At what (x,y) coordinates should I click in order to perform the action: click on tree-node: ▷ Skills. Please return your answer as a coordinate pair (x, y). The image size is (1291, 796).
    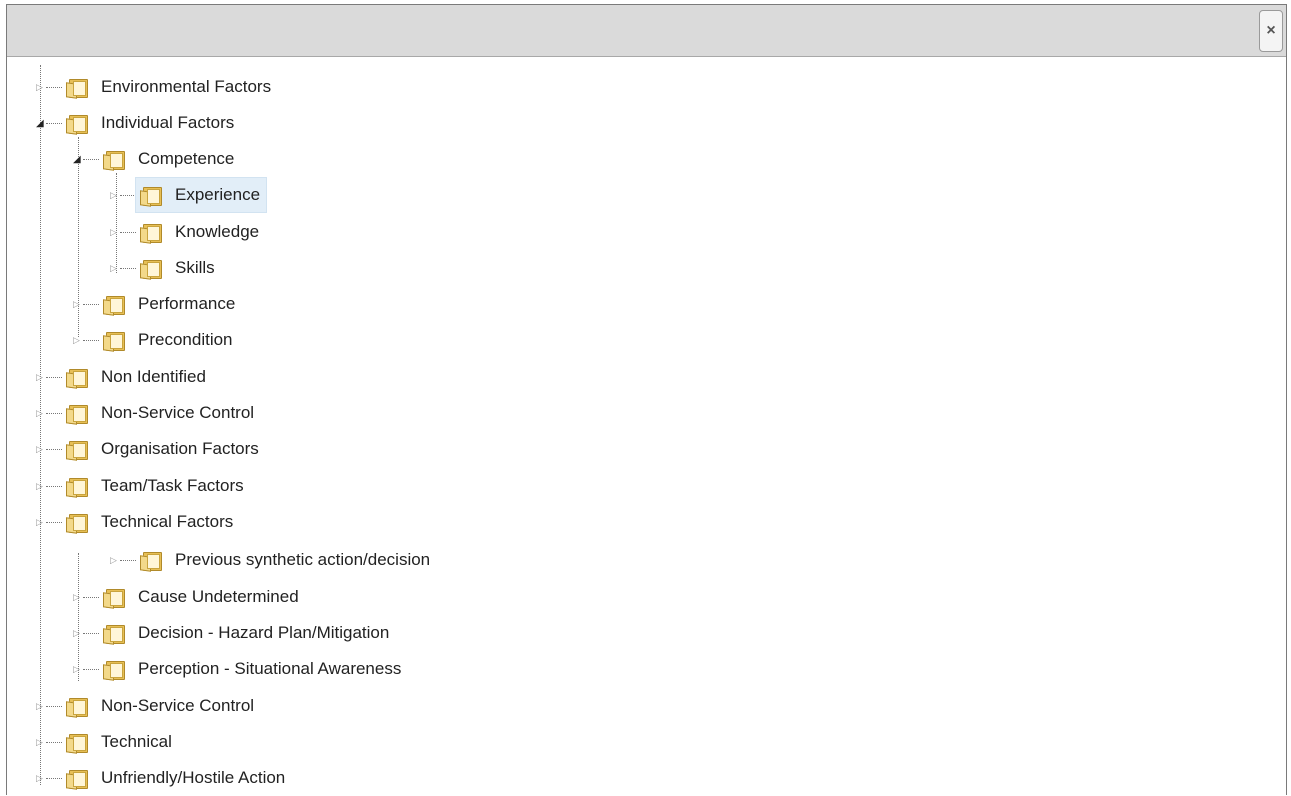
    Looking at the image, I should click on (166, 268).